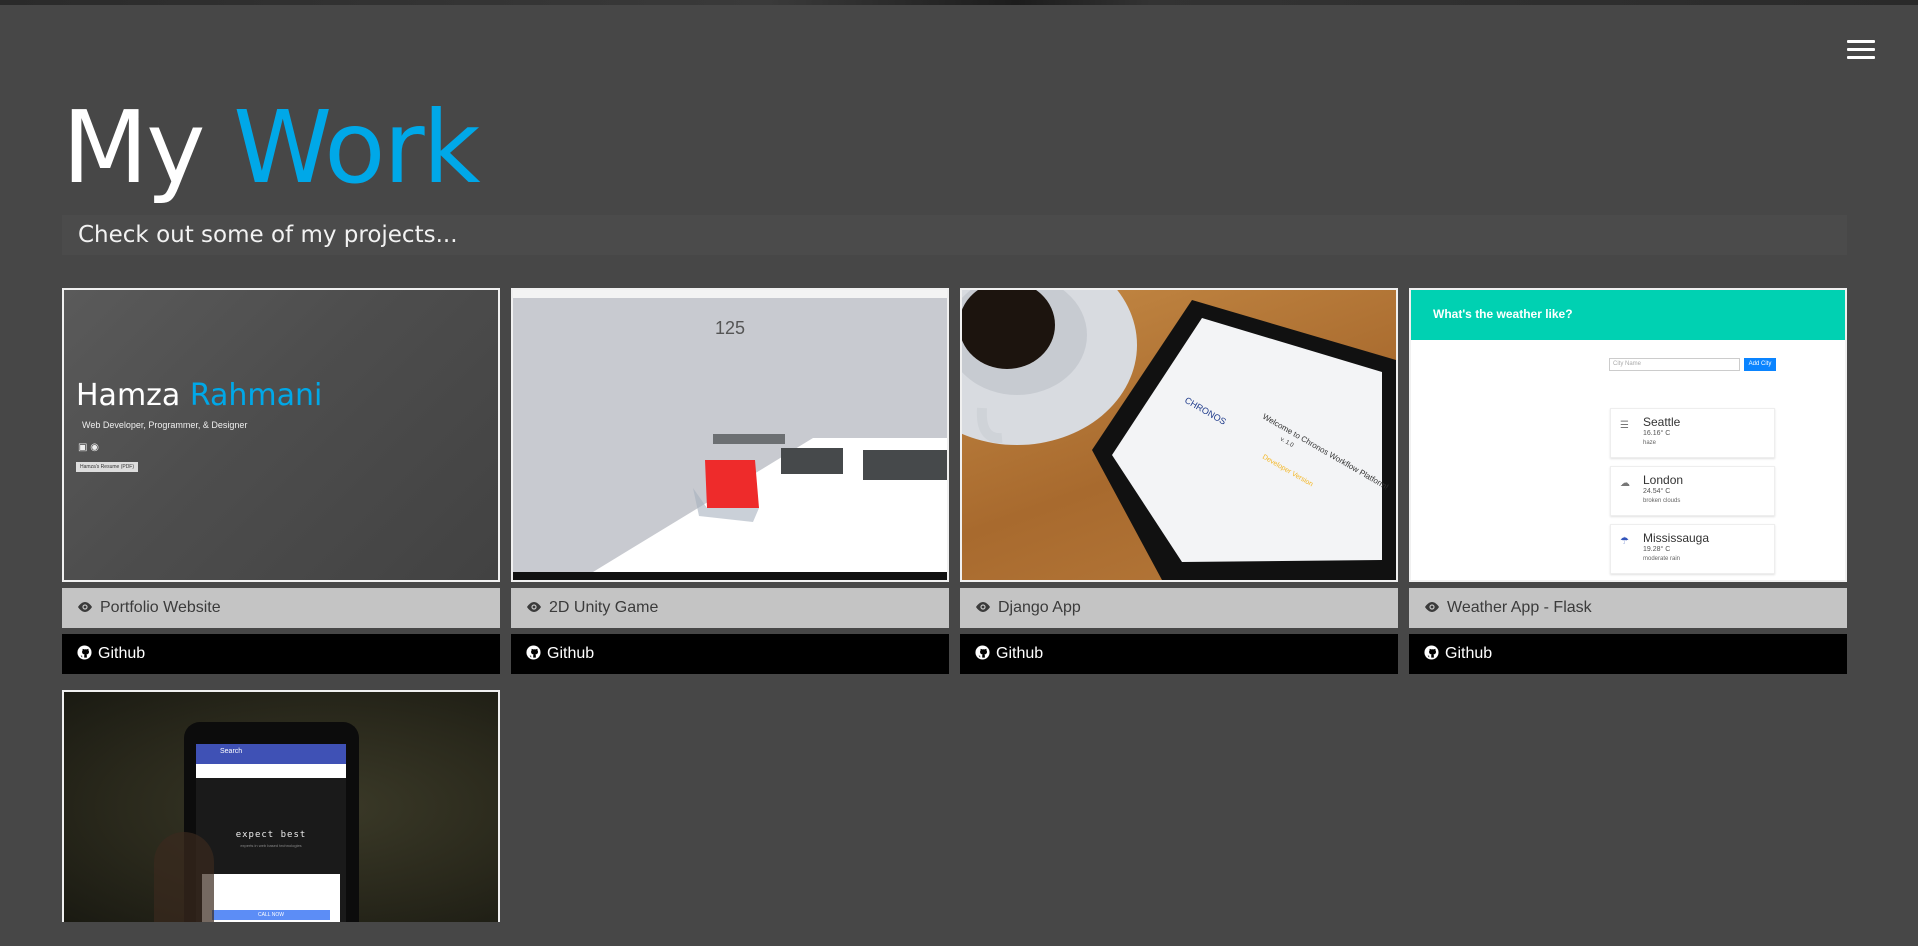 This screenshot has height=946, width=1918. I want to click on thumb-resume-button: Hamza's Resume (PDF), so click(107, 467).